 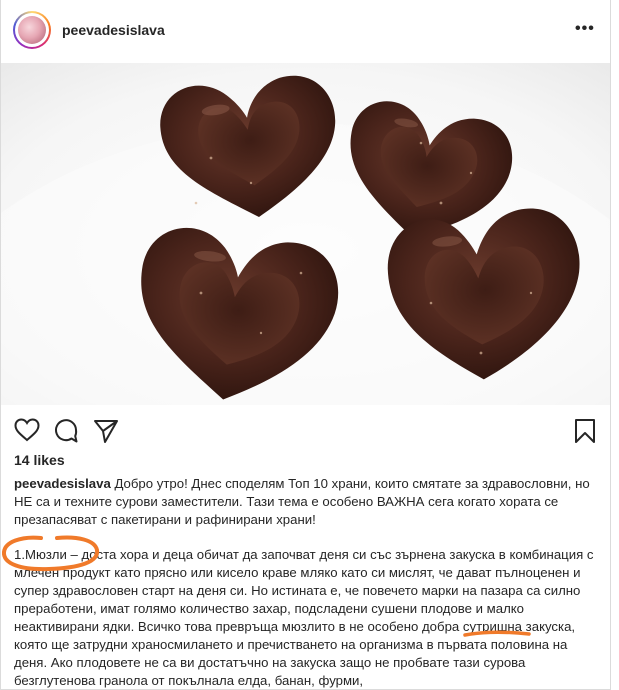 I want to click on avatar-ring, so click(x=32, y=30).